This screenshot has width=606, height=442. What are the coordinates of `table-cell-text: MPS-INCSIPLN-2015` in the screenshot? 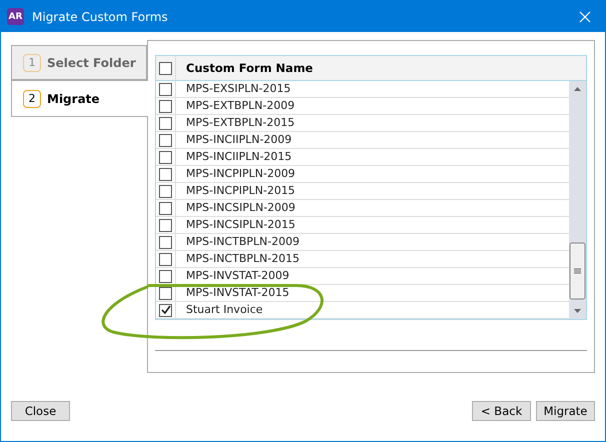 It's located at (240, 225).